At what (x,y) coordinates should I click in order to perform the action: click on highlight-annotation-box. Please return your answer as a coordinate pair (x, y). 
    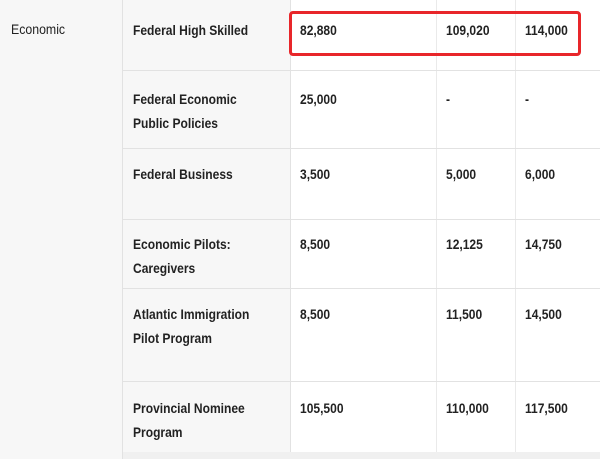
    Looking at the image, I should click on (435, 33).